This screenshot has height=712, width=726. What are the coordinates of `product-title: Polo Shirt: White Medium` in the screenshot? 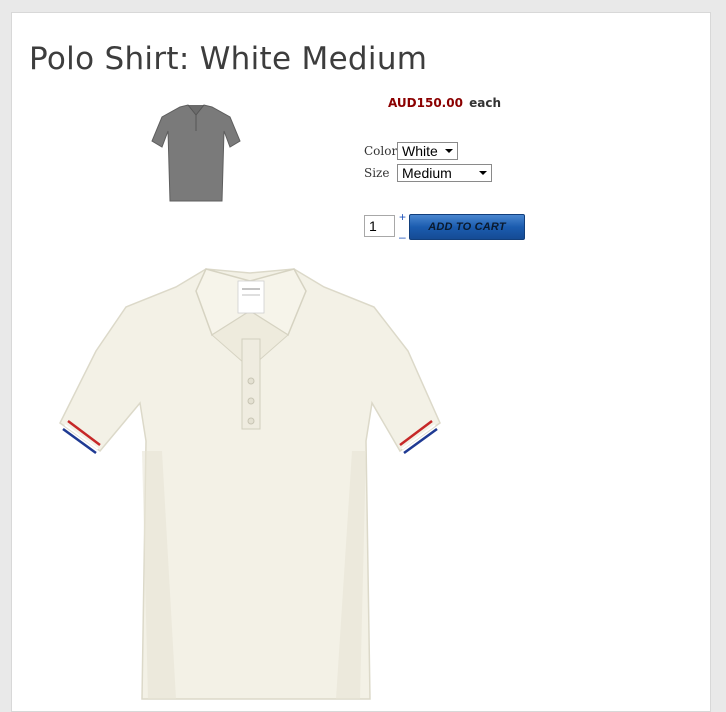 It's located at (228, 59).